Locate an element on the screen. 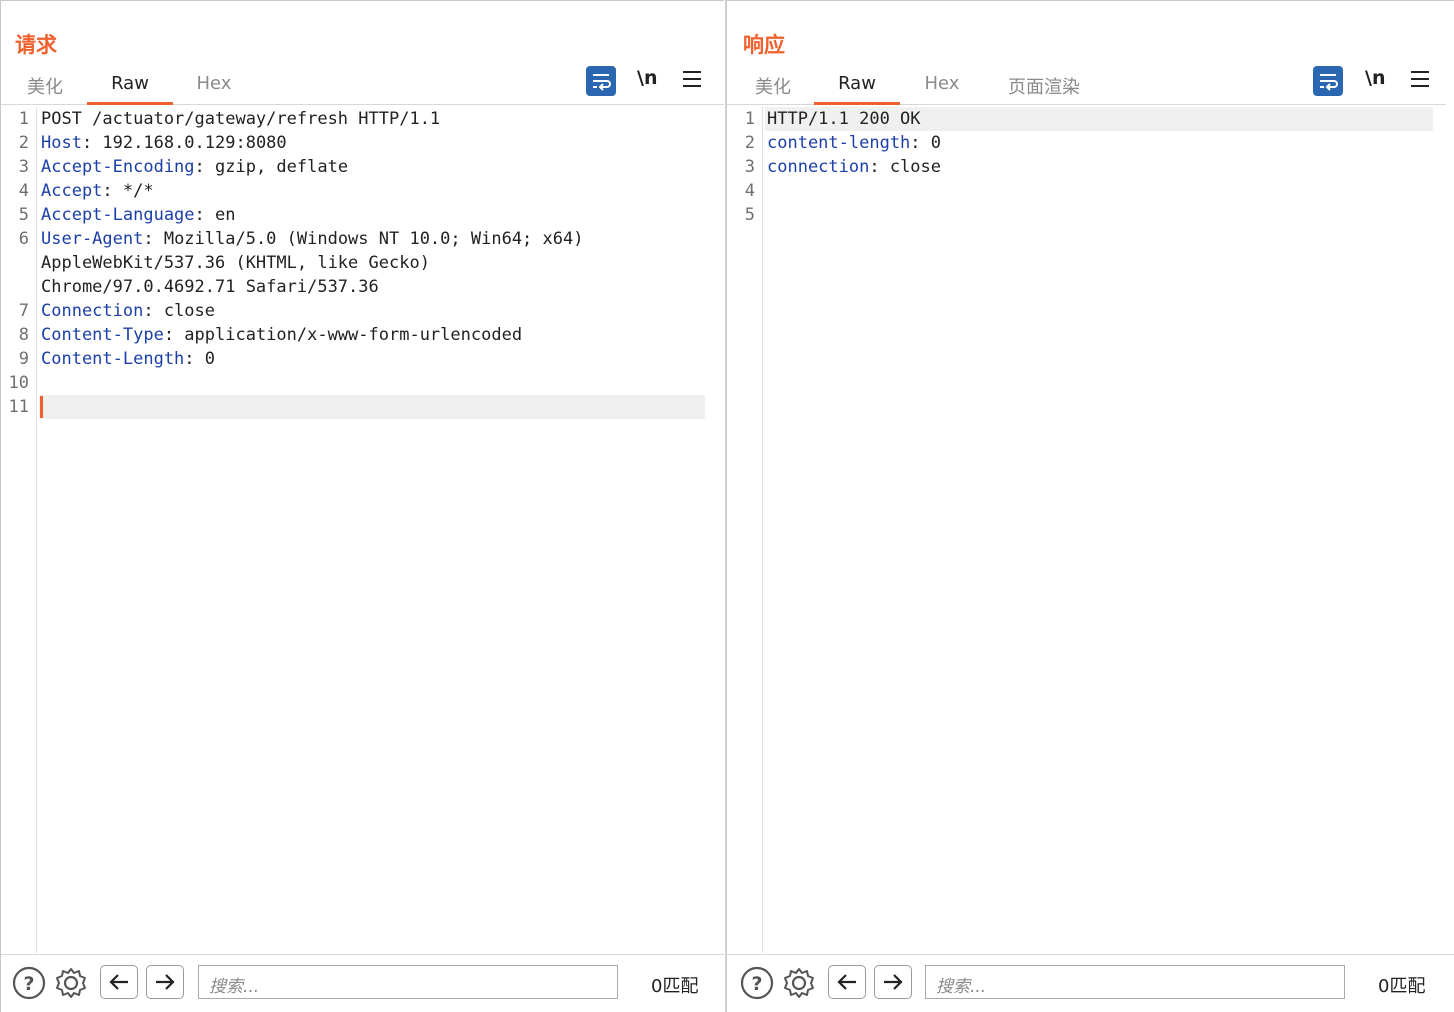  code-line: 4 is located at coordinates (1090, 191).